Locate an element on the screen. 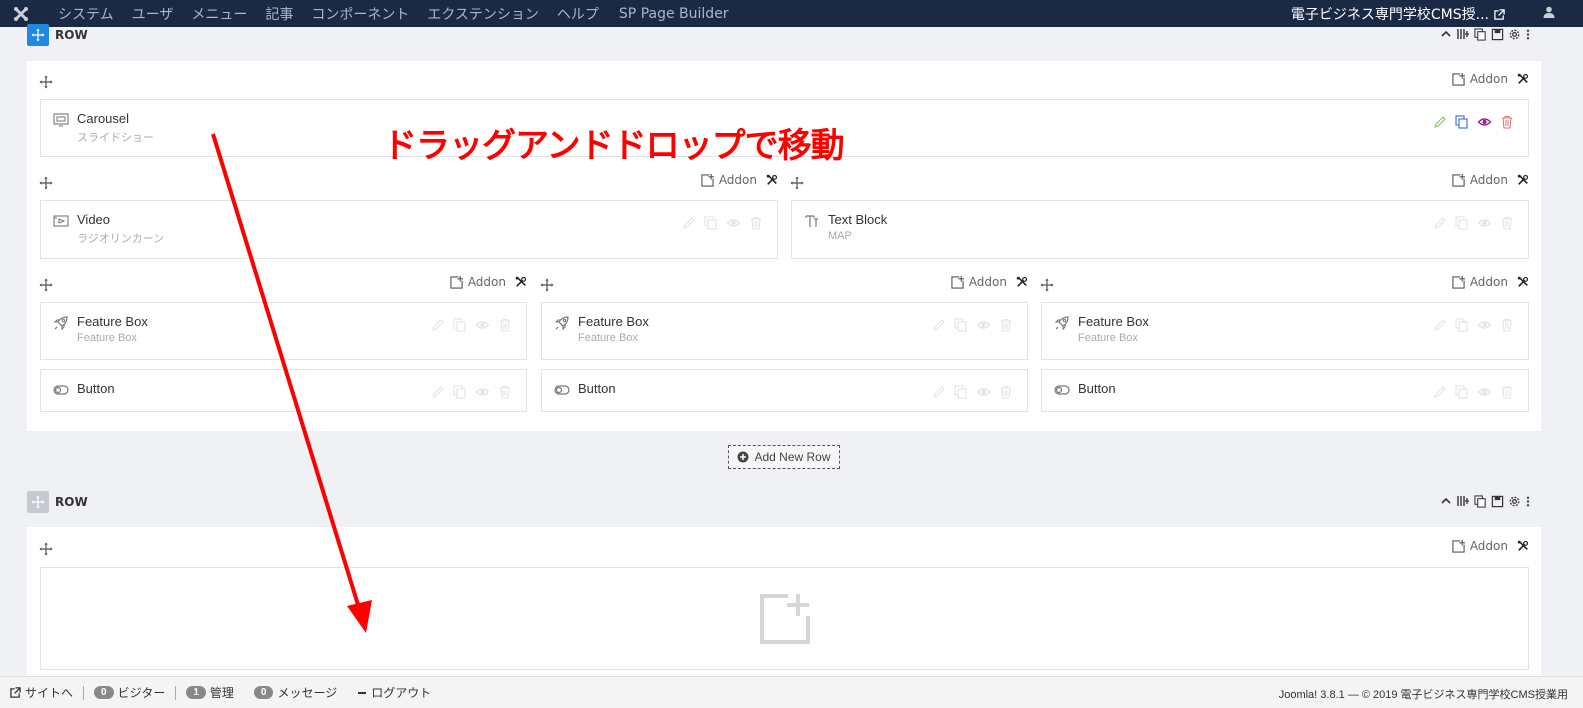 The height and width of the screenshot is (708, 1583). empty-column-drop-area is located at coordinates (784, 618).